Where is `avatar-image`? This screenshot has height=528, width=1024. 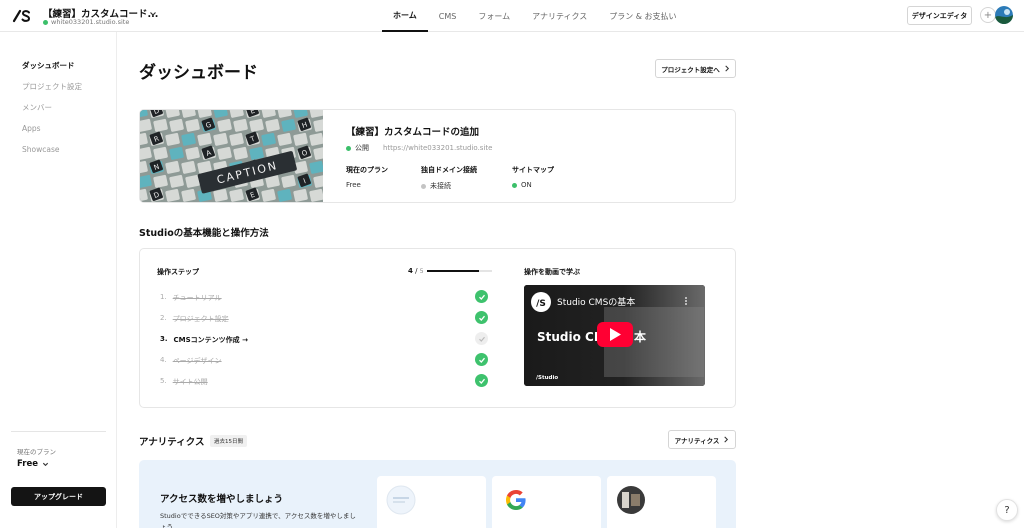
avatar-image is located at coordinates (1004, 15).